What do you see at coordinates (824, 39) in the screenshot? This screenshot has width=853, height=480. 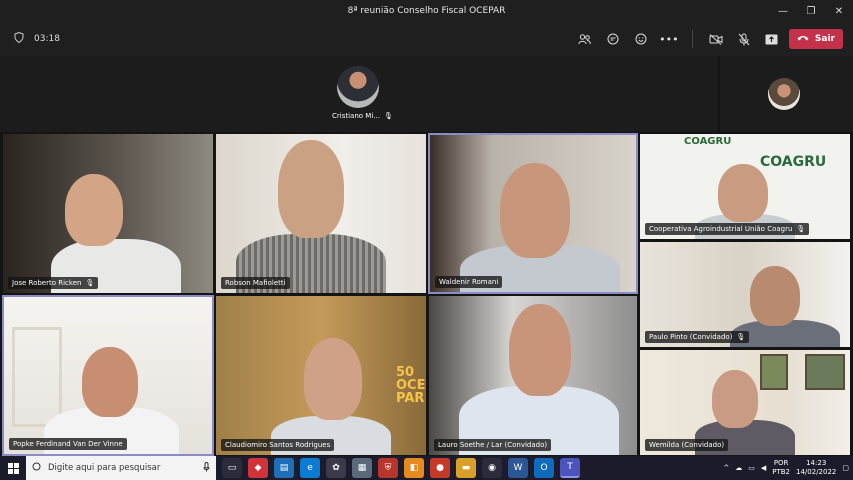 I see `leave-label: Sair` at bounding box center [824, 39].